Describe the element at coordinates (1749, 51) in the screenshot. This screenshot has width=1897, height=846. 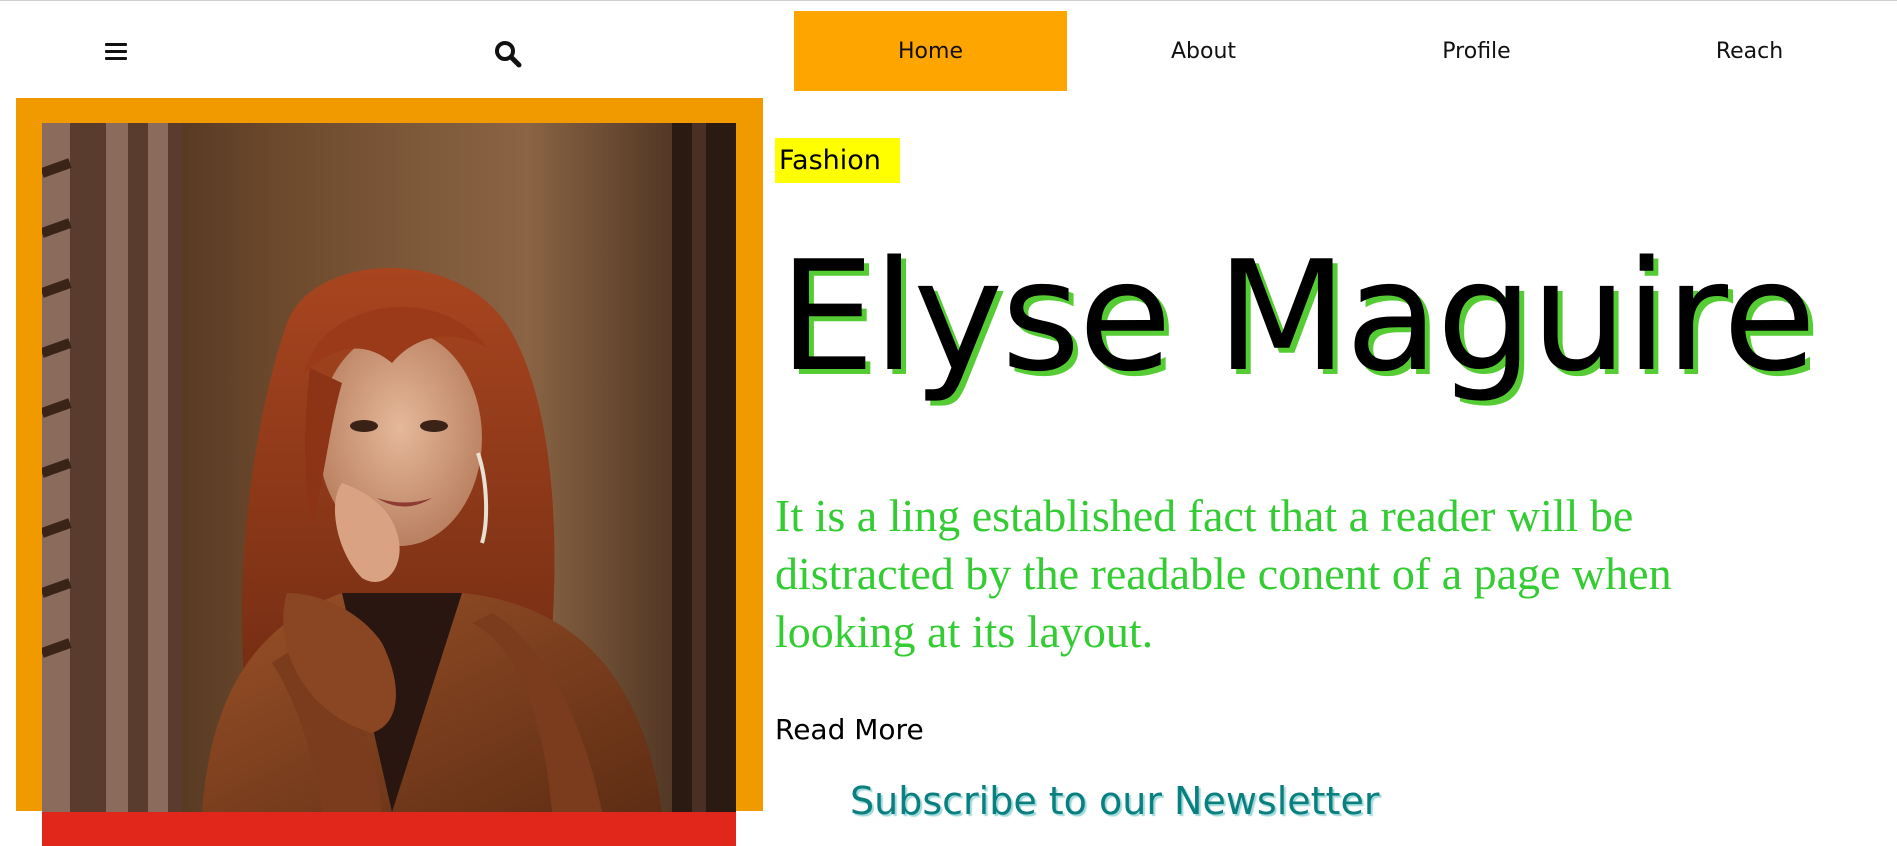
I see `nav-item-reach: Reach` at that location.